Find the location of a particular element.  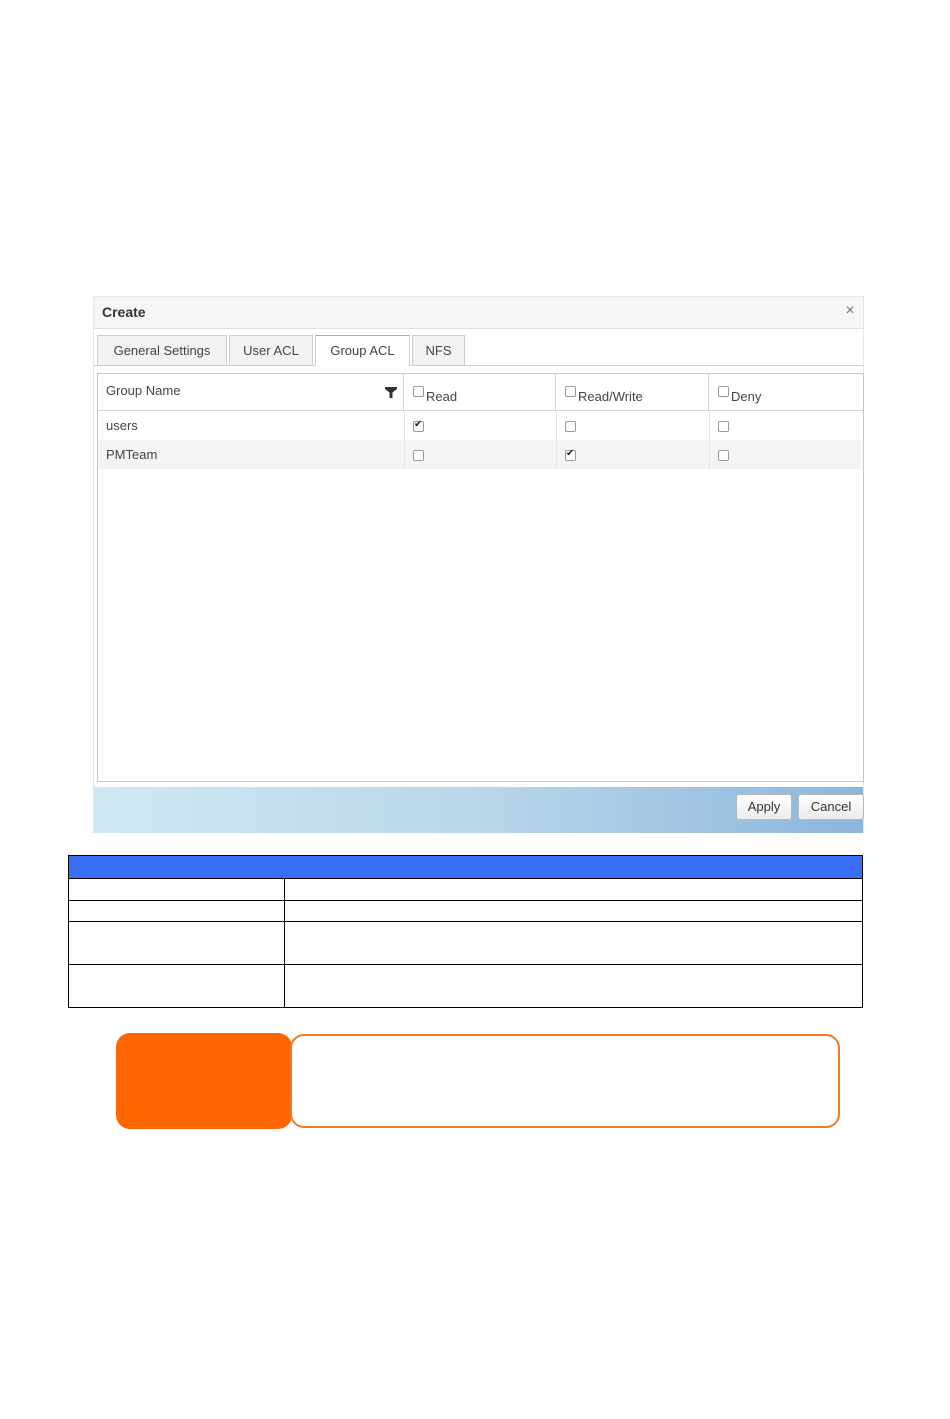

tab-bar: General Settings User ACL Group ACL NFS is located at coordinates (478, 350).